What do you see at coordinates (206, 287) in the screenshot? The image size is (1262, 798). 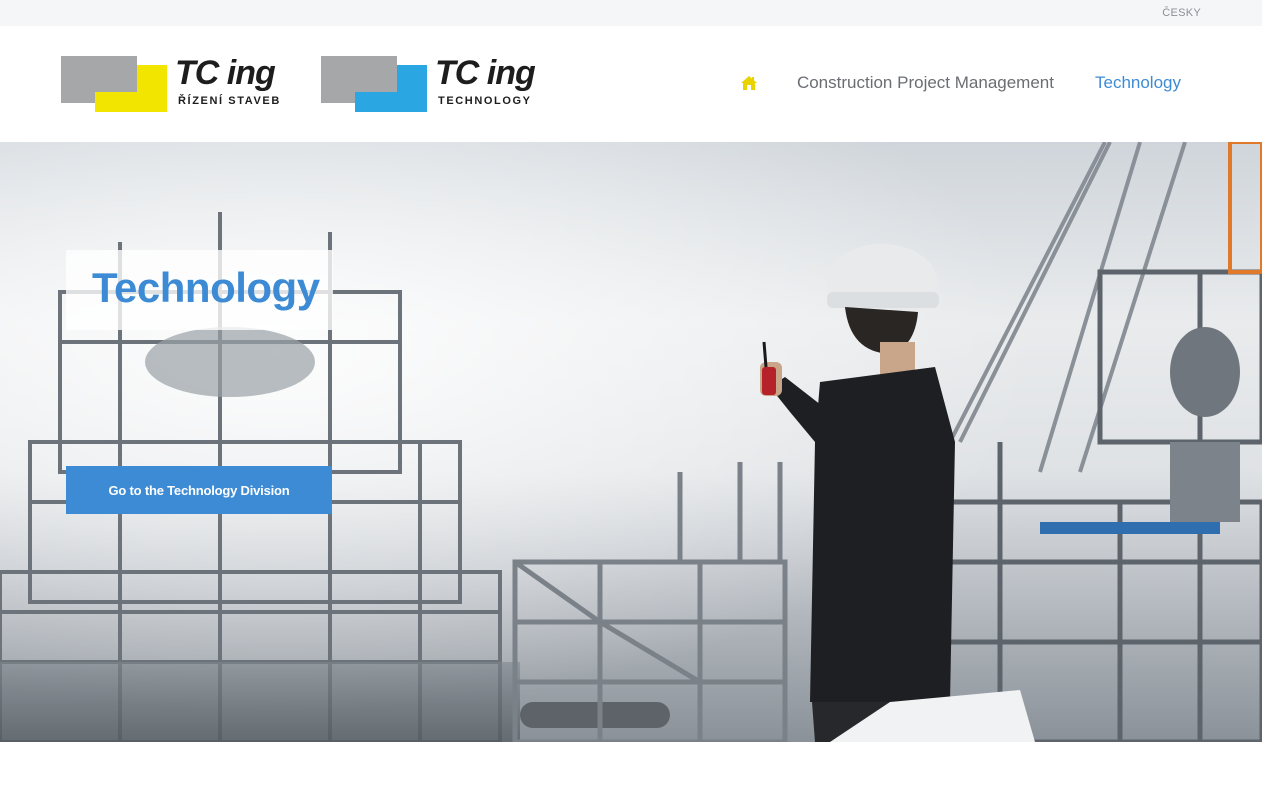 I see `hero-title: Technology` at bounding box center [206, 287].